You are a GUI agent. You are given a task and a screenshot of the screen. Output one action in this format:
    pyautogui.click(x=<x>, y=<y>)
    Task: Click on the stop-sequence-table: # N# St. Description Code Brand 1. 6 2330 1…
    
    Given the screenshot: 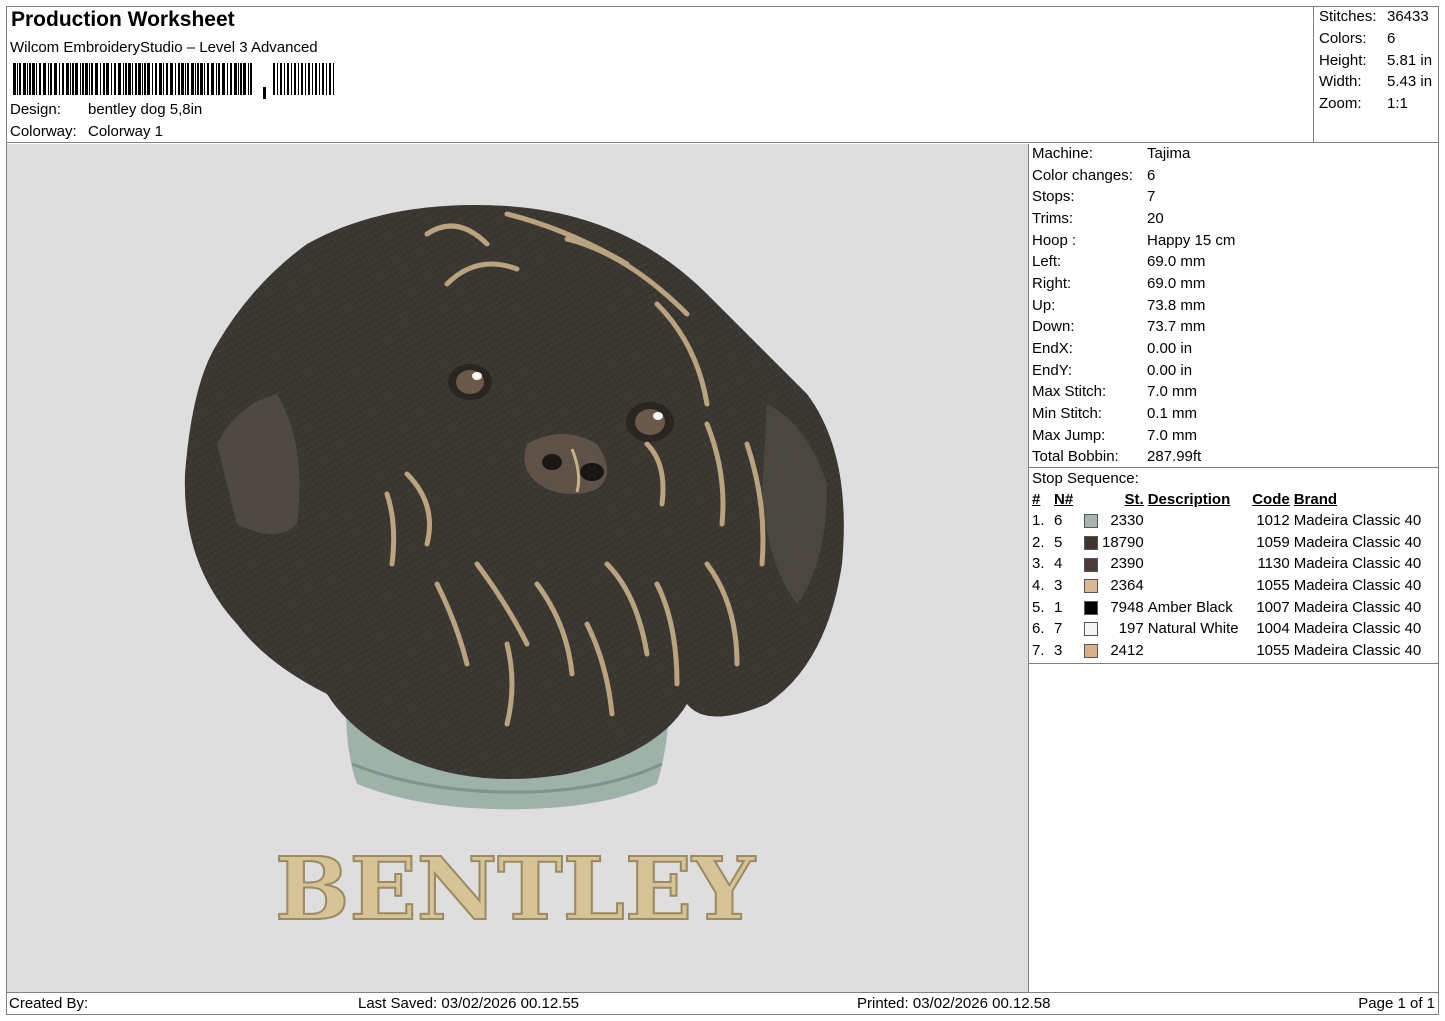 What is the action you would take?
    pyautogui.click(x=1227, y=575)
    